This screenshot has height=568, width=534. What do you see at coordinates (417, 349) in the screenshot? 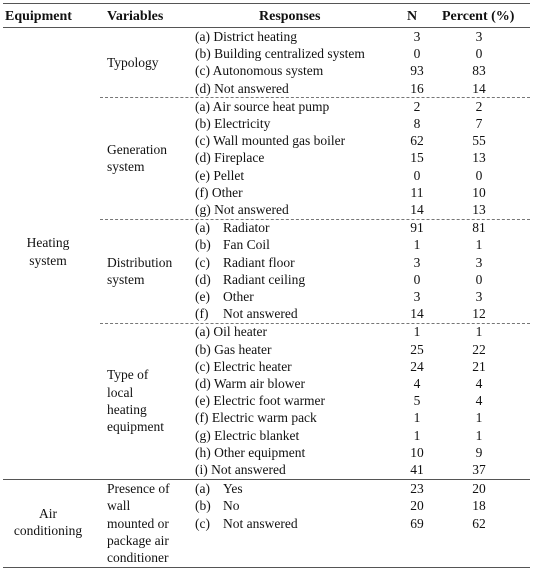
I see `count-n: 25` at bounding box center [417, 349].